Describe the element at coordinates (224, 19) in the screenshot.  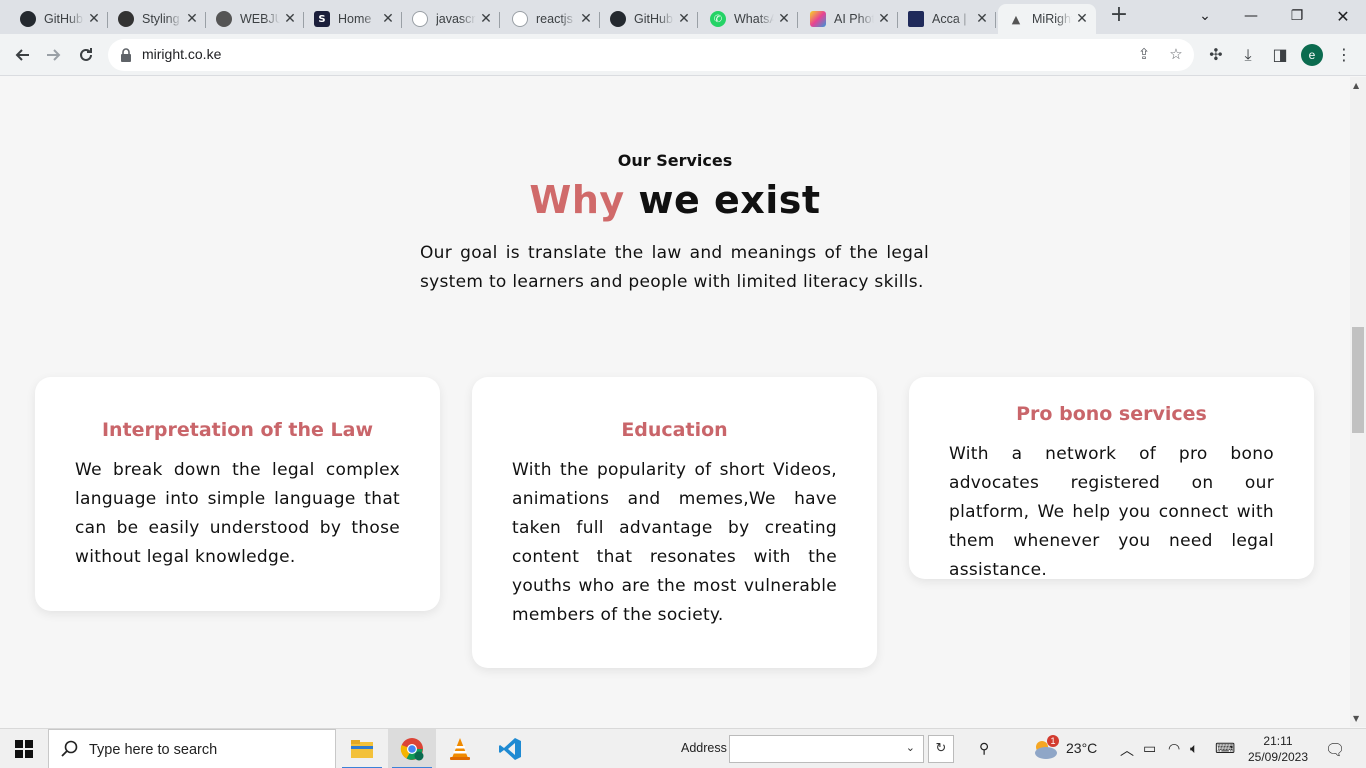
I see `github-icon` at that location.